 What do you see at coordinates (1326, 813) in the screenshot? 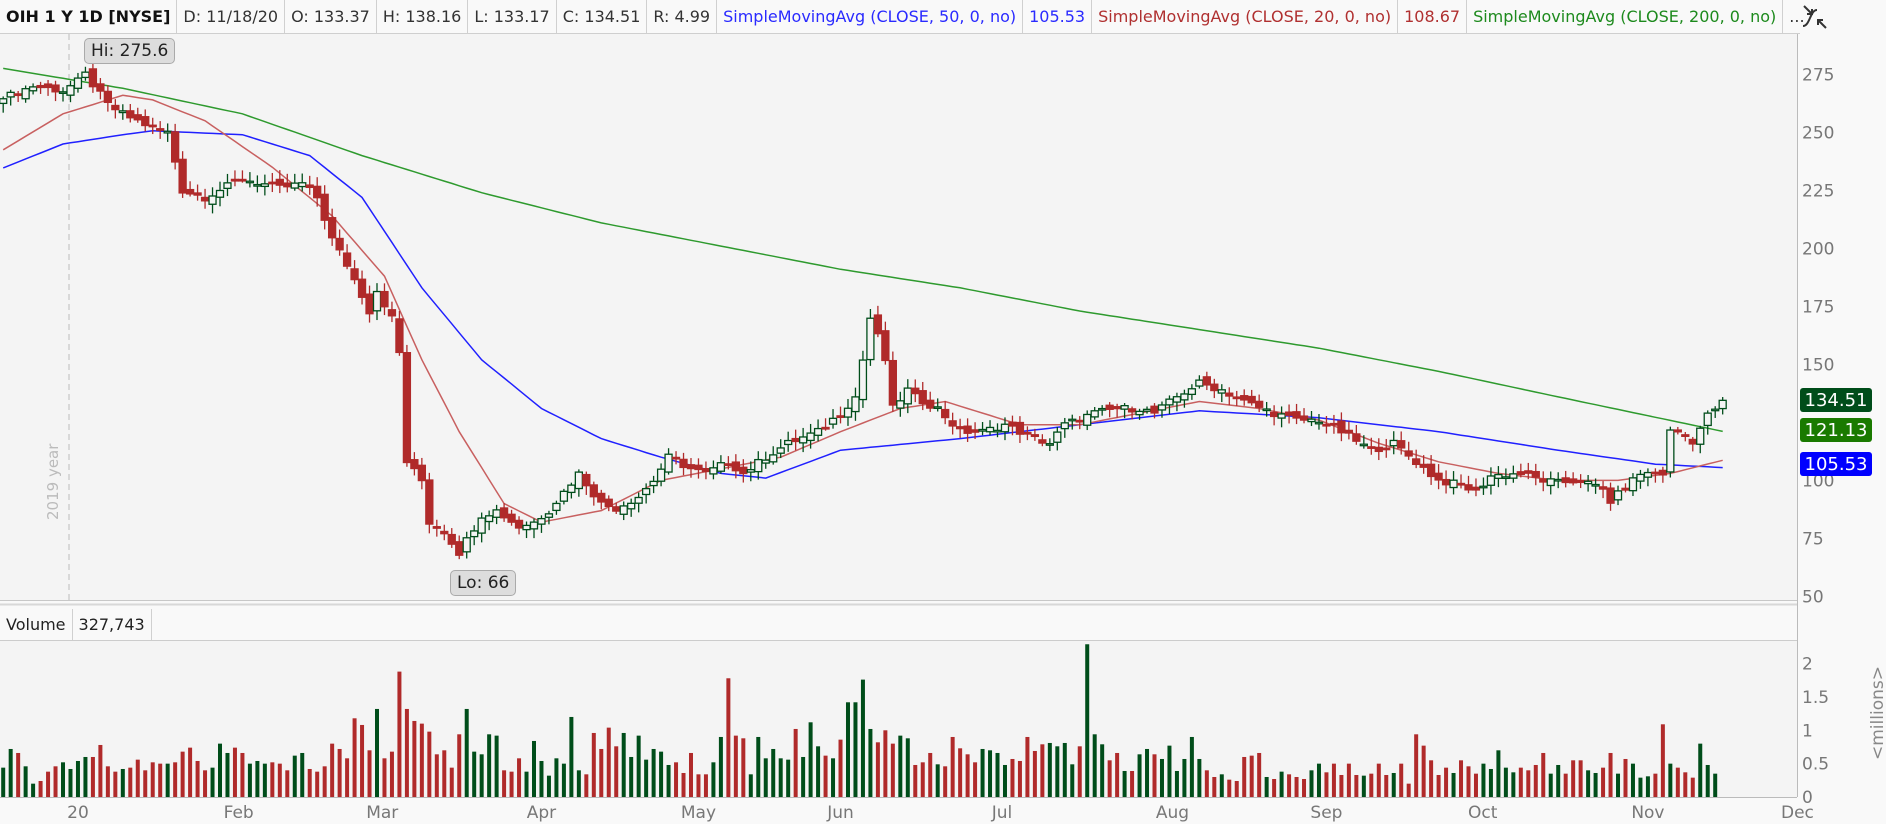
I see `x-tick-label: Sep` at bounding box center [1326, 813].